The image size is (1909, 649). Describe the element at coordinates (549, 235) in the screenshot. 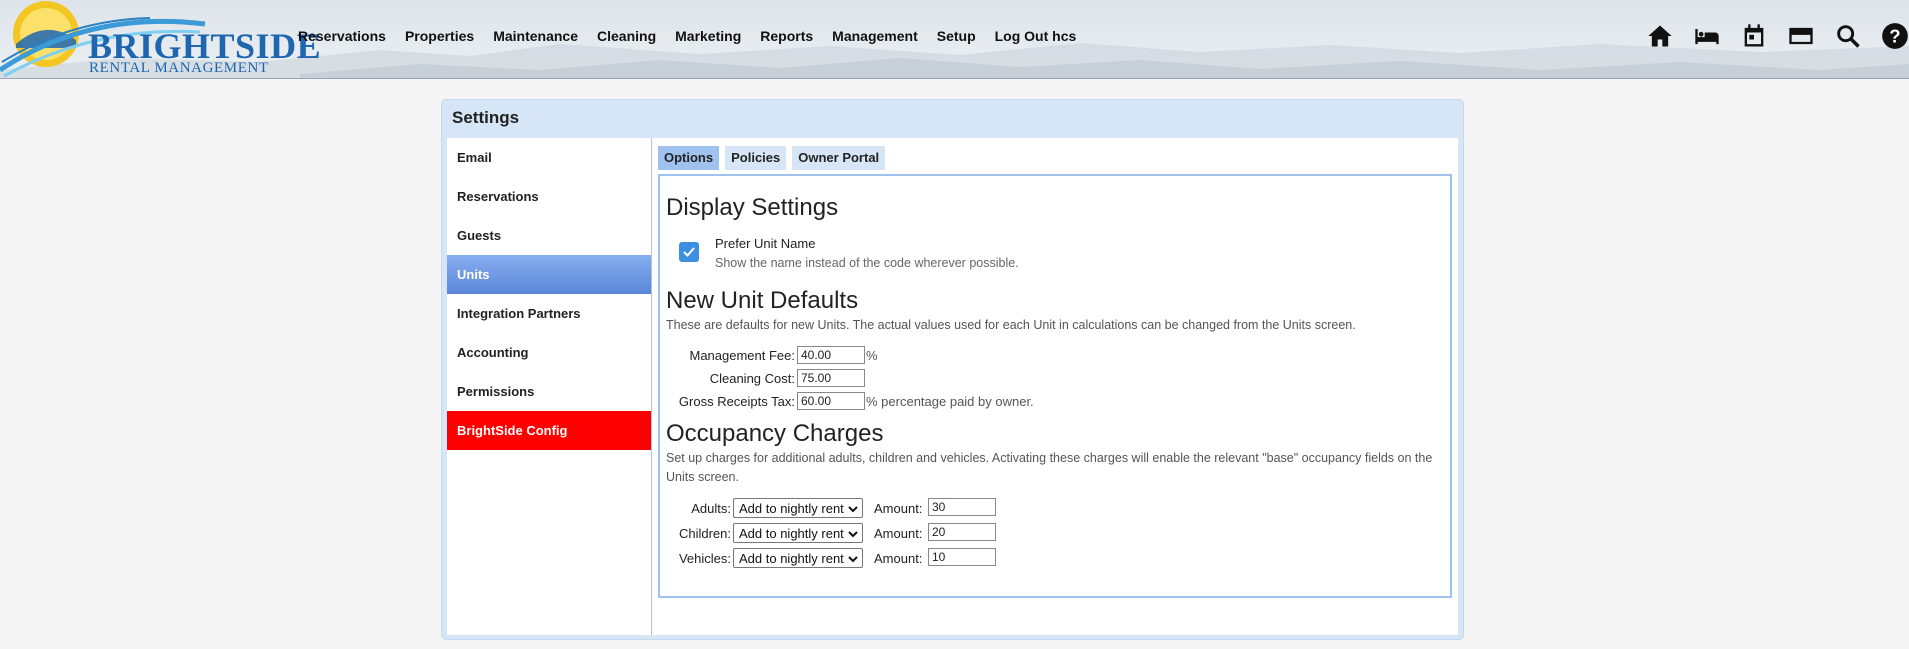

I see `sidebar-item-guests: Guests` at that location.